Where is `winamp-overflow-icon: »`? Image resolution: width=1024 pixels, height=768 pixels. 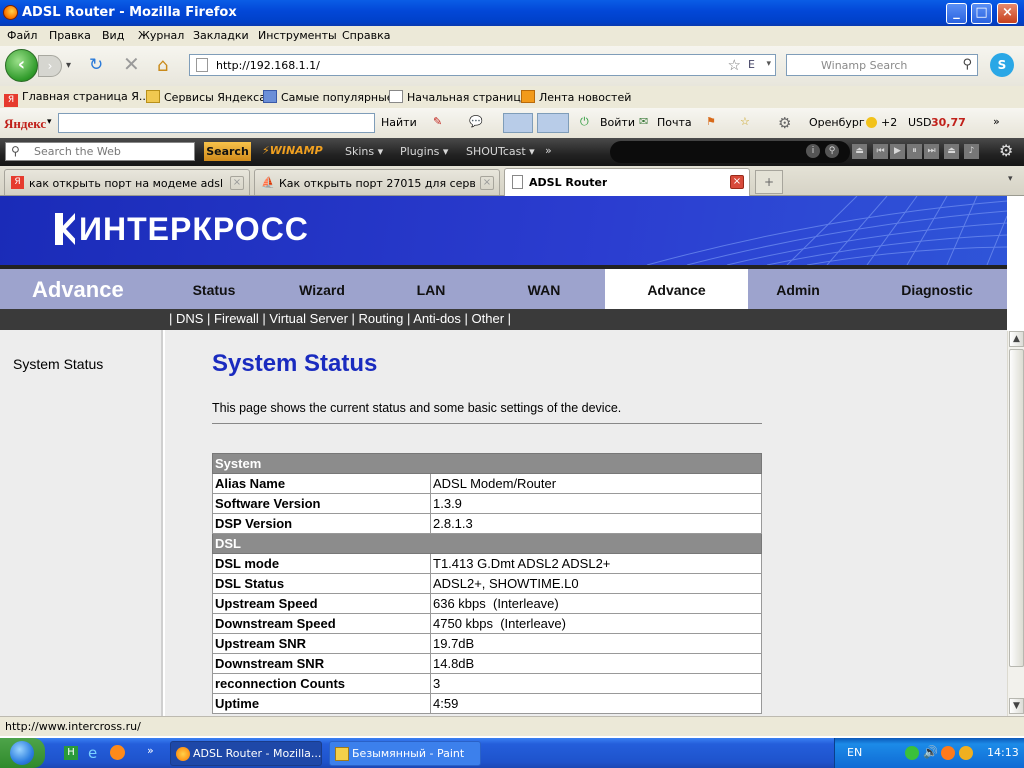 winamp-overflow-icon: » is located at coordinates (548, 150).